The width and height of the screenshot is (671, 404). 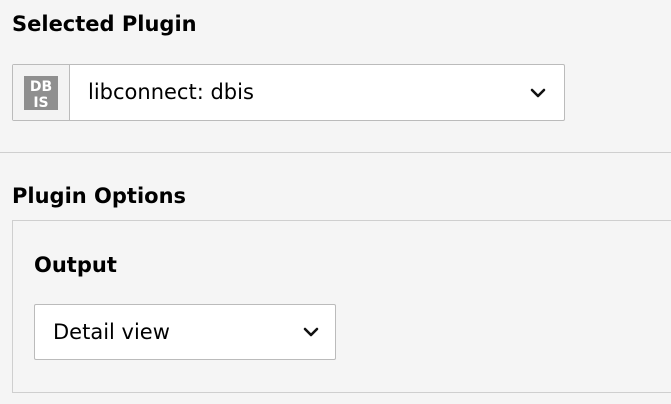 I want to click on output-select: Detail view, so click(x=185, y=332).